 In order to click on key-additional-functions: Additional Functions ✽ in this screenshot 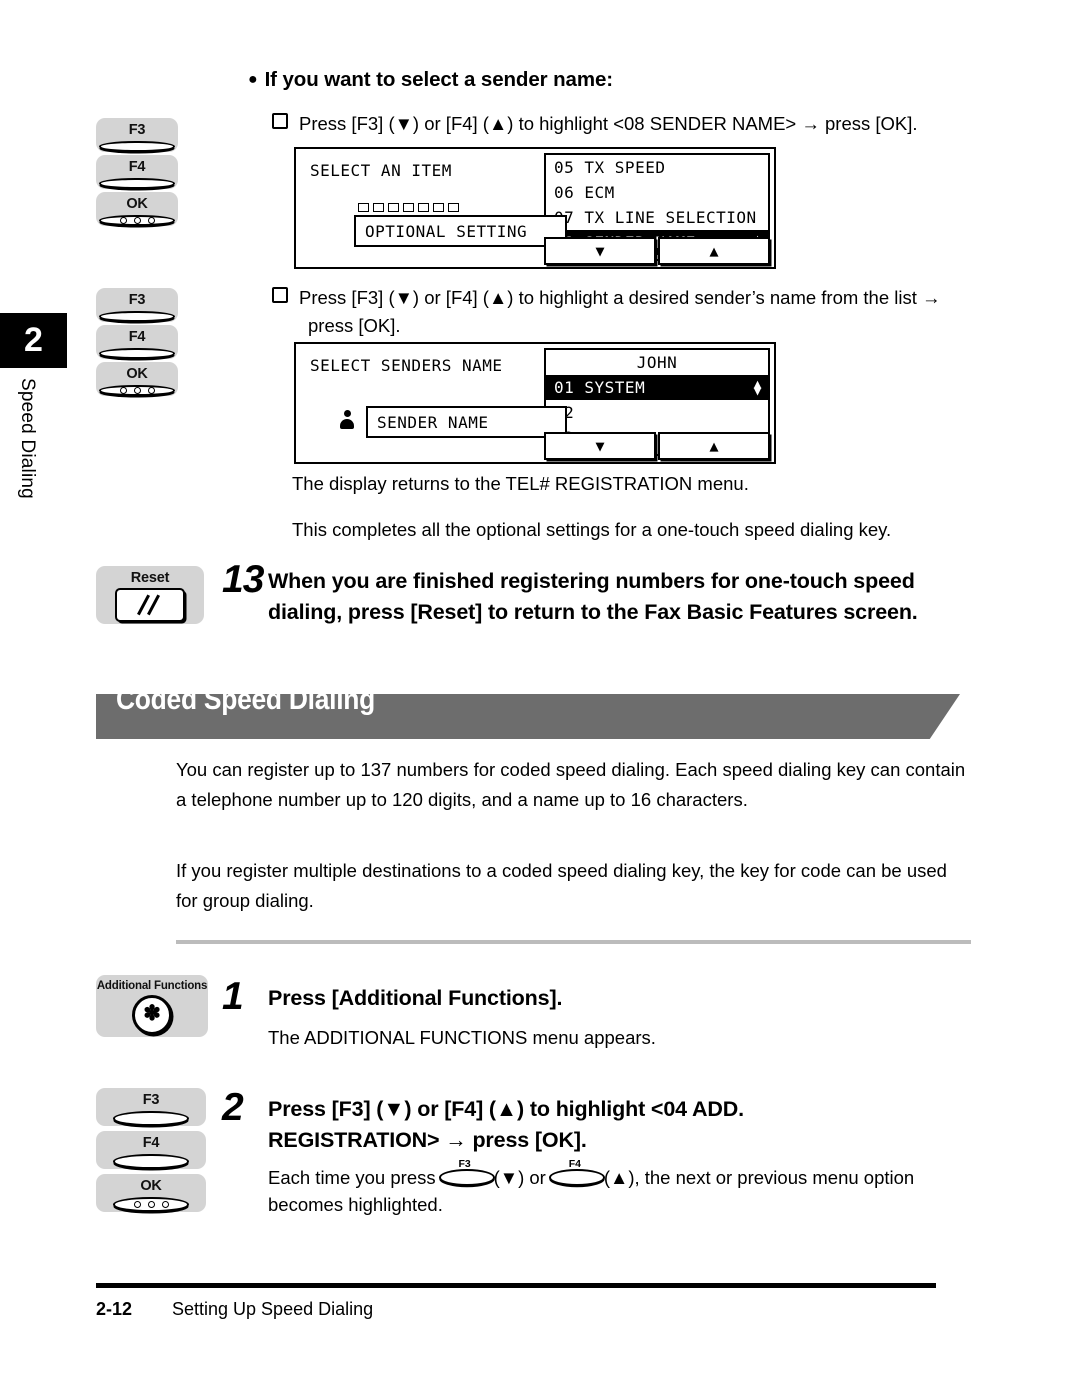, I will do `click(152, 1006)`.